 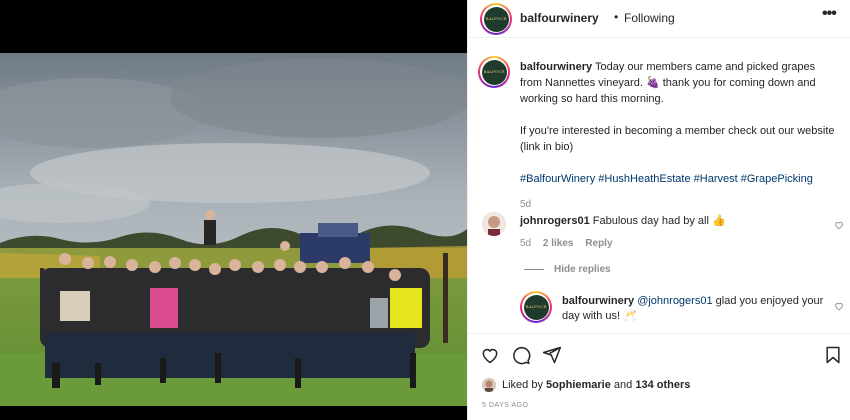 I want to click on reply-avatar: BALFOUR, so click(x=536, y=307).